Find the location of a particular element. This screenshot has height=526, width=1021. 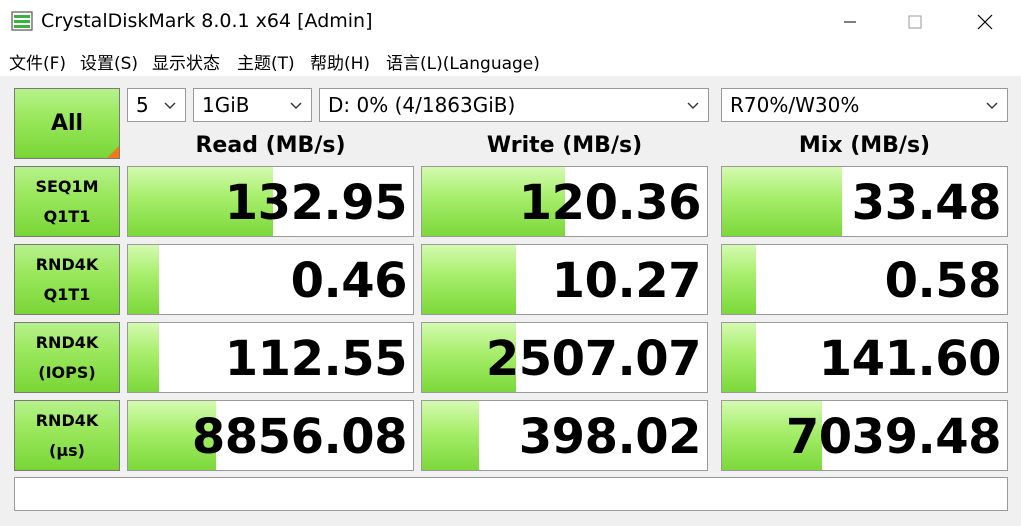

rnd4k-latency-read-cell: 8856.08 is located at coordinates (270, 435).